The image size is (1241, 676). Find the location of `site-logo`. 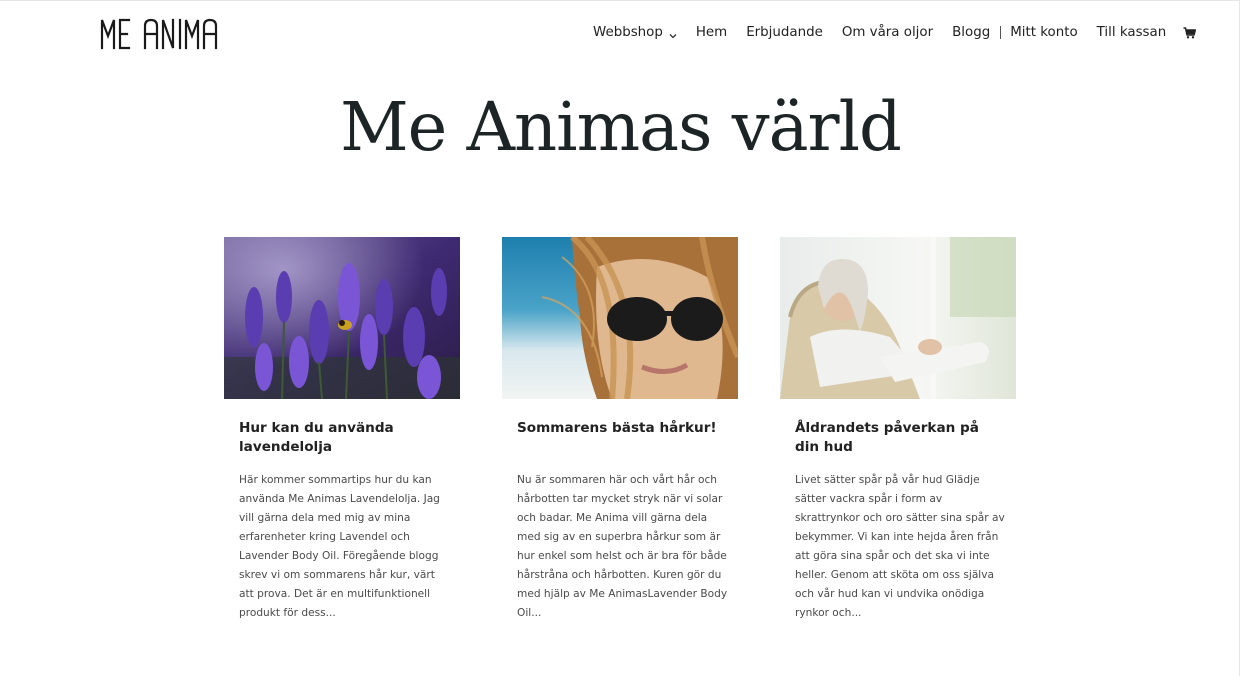

site-logo is located at coordinates (159, 33).